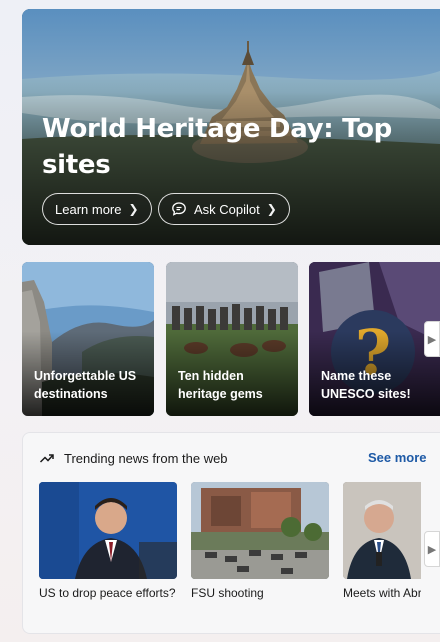 The height and width of the screenshot is (642, 440). What do you see at coordinates (220, 385) in the screenshot?
I see `card-caption: Ten hidden heritage gems` at bounding box center [220, 385].